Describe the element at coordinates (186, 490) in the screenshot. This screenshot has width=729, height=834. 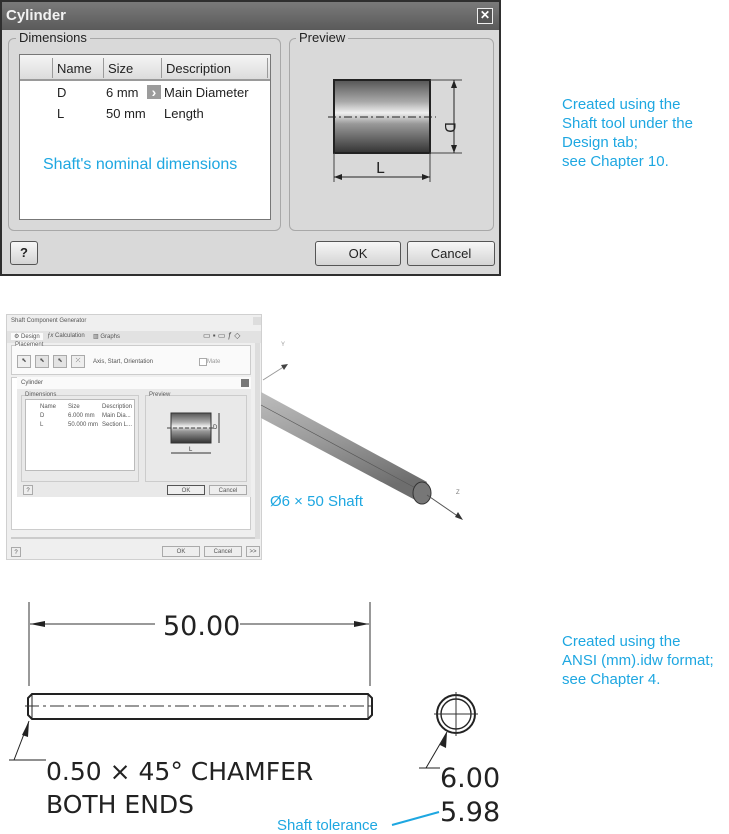
I see `inner-ok-button: OK` at that location.